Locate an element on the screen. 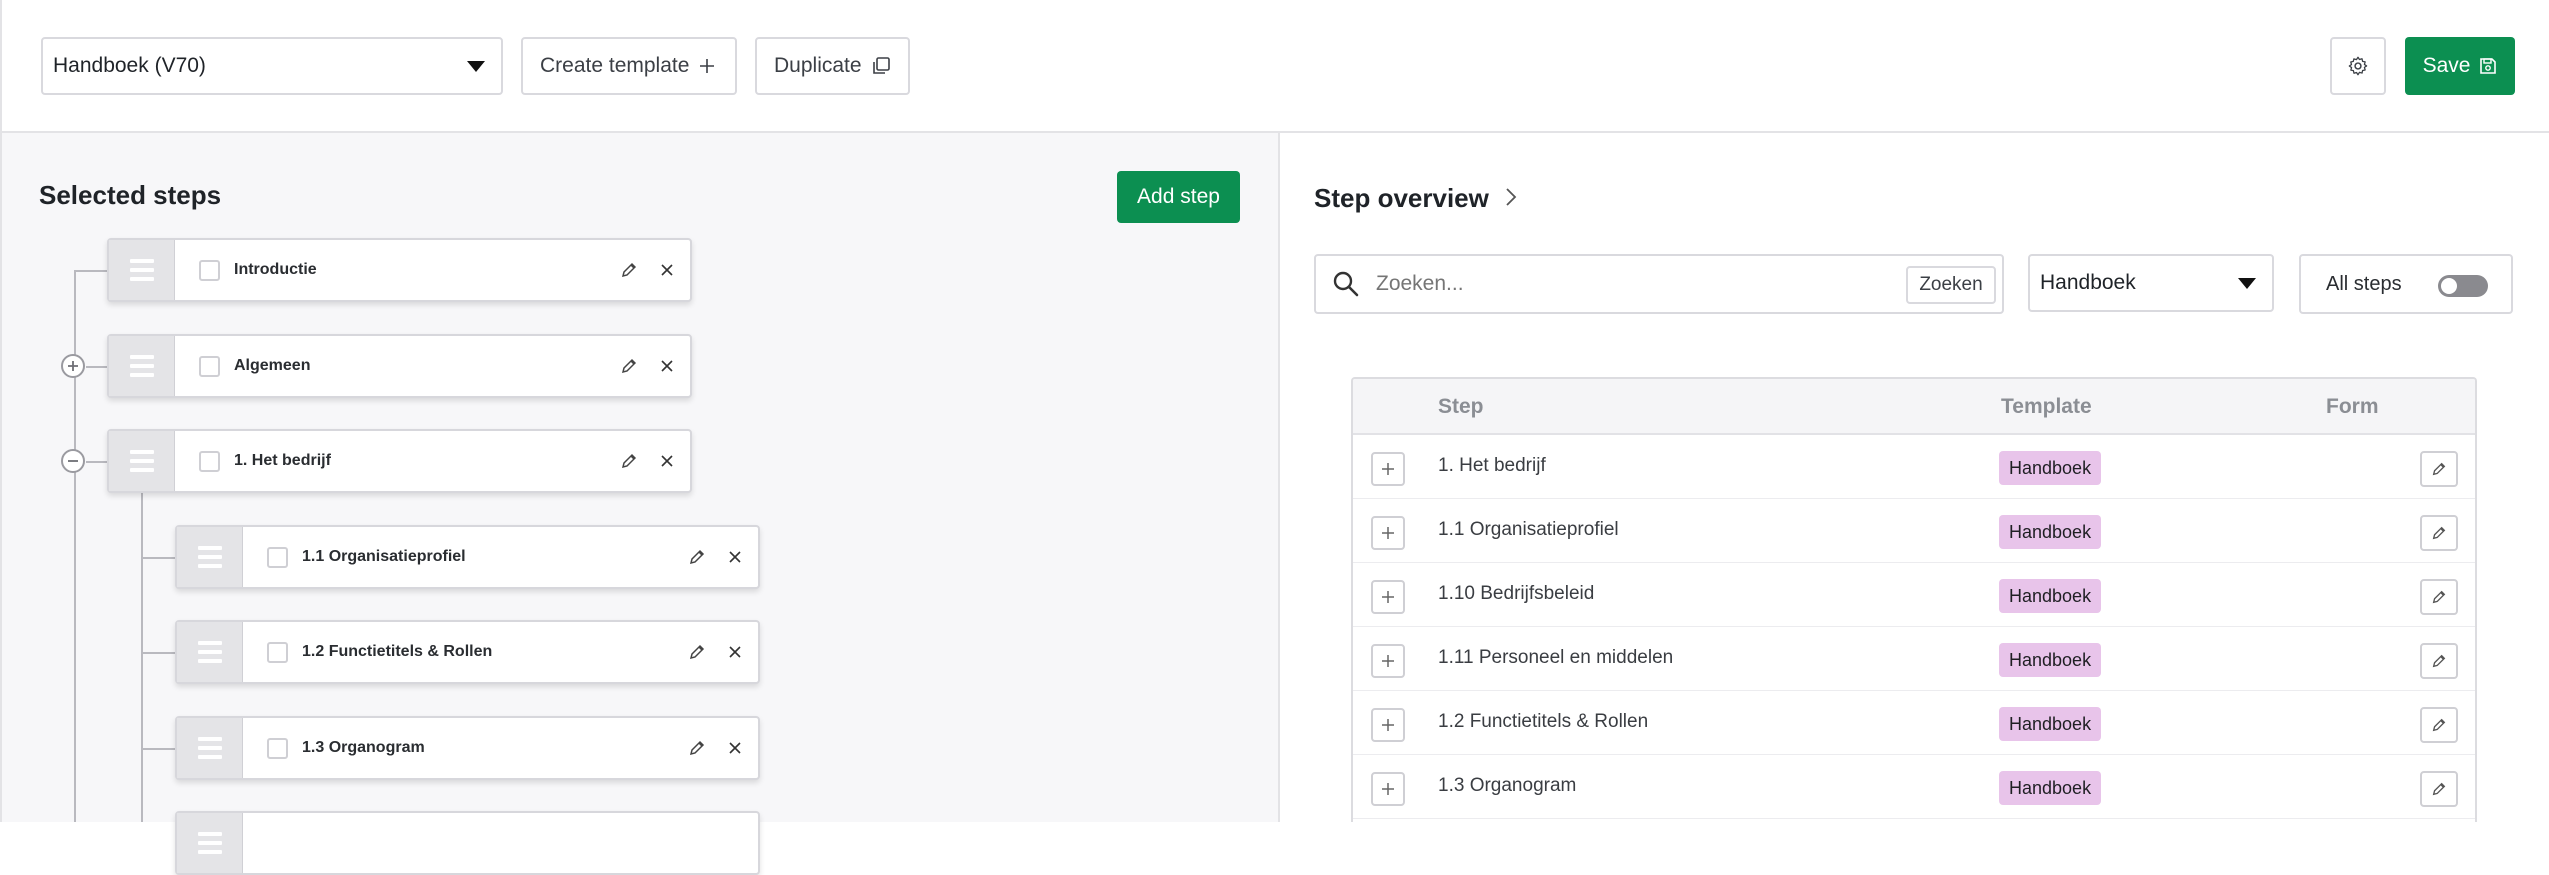 This screenshot has width=2549, height=875. collapse-toggle is located at coordinates (73, 461).